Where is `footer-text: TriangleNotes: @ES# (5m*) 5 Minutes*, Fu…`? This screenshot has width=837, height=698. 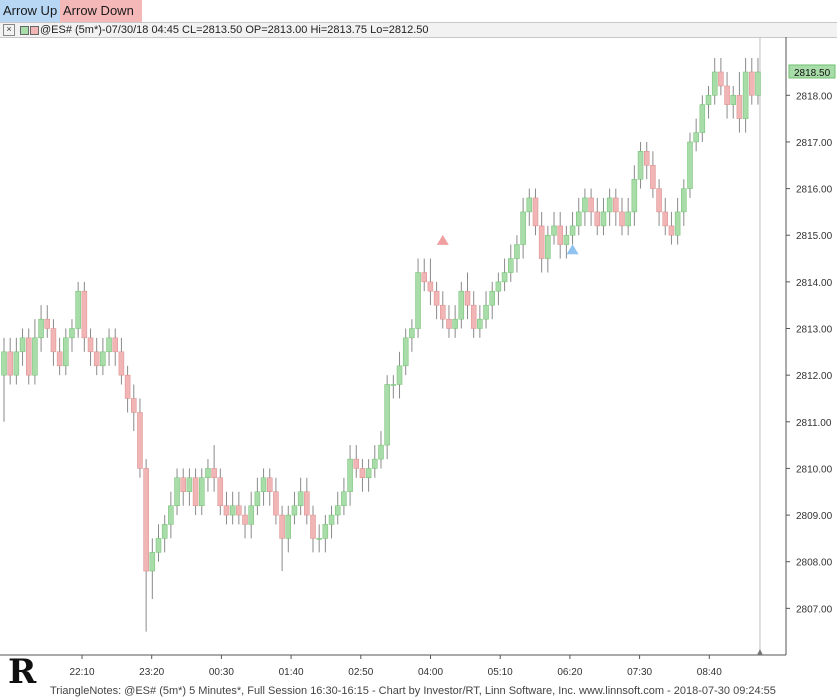
footer-text: TriangleNotes: @ES# (5m*) 5 Minutes*, Fu… is located at coordinates (413, 691).